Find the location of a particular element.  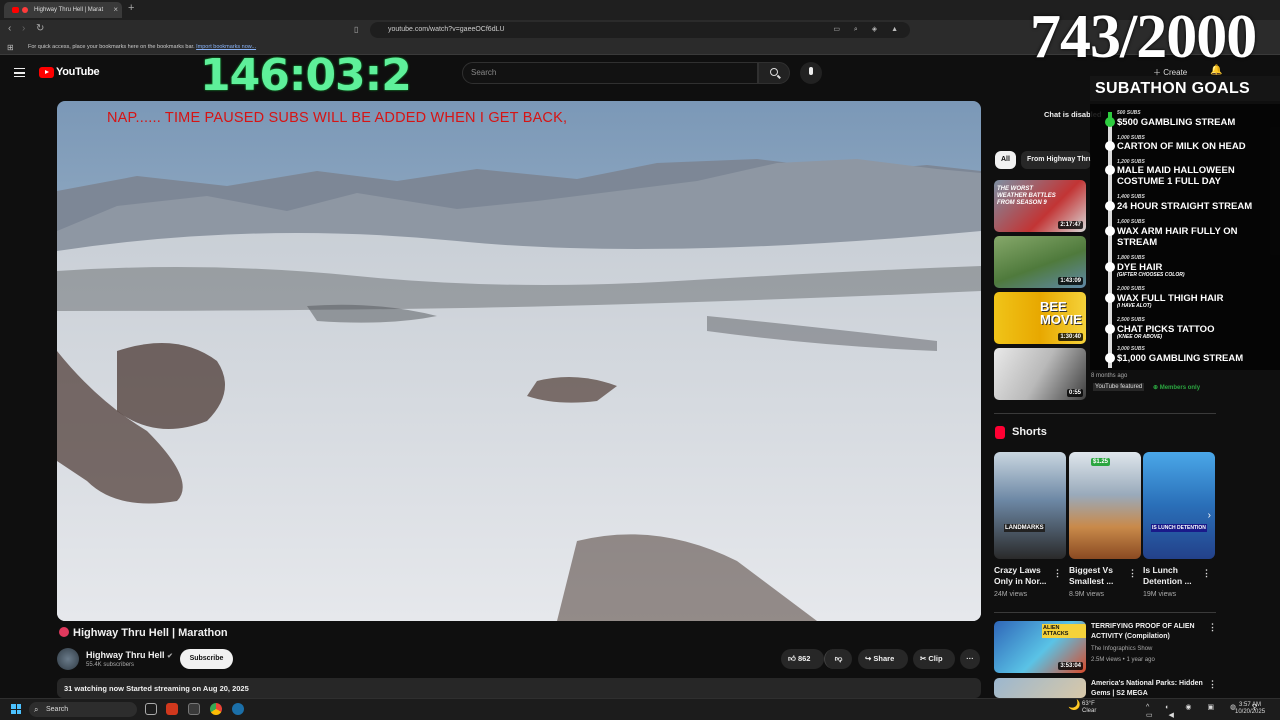

like-count: 862 is located at coordinates (804, 658).